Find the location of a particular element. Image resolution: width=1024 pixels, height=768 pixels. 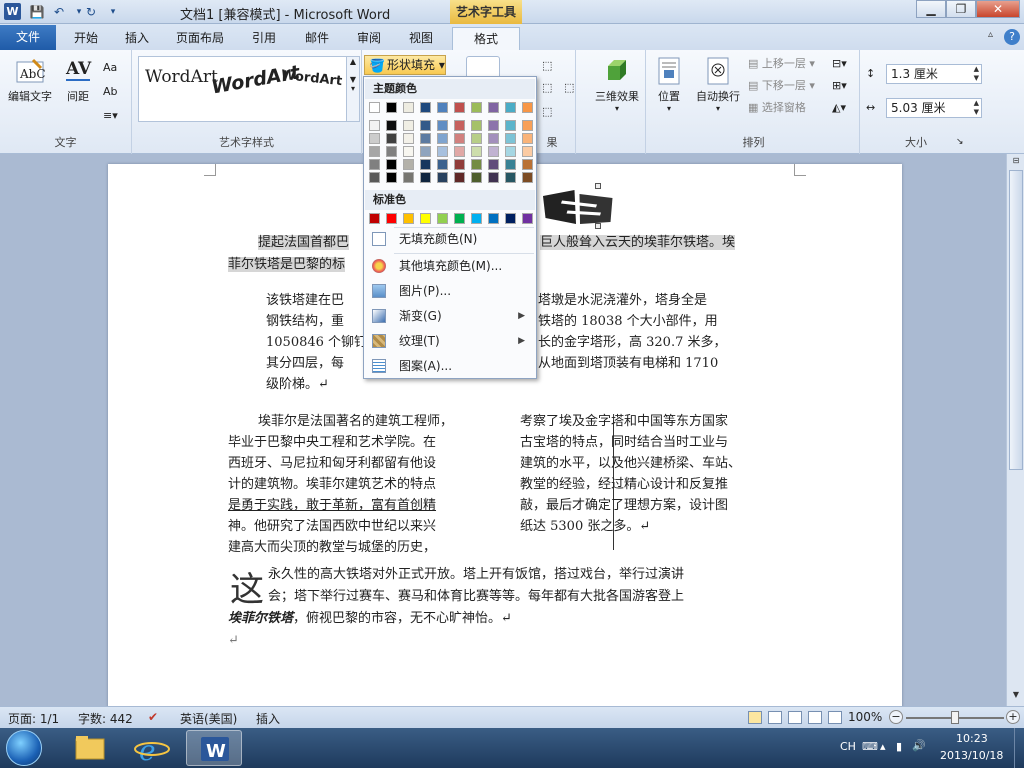

shape-width-input: 5.03 厘米 ▲ ▼ is located at coordinates (934, 108).